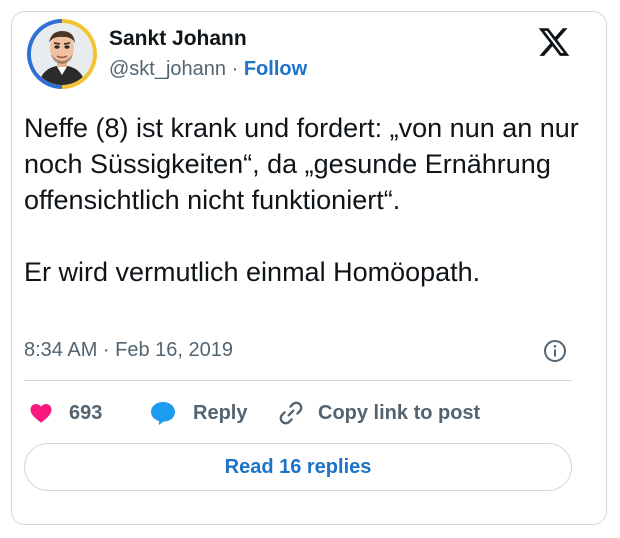 The width and height of the screenshot is (620, 538). I want to click on reply-button: Reply, so click(198, 413).